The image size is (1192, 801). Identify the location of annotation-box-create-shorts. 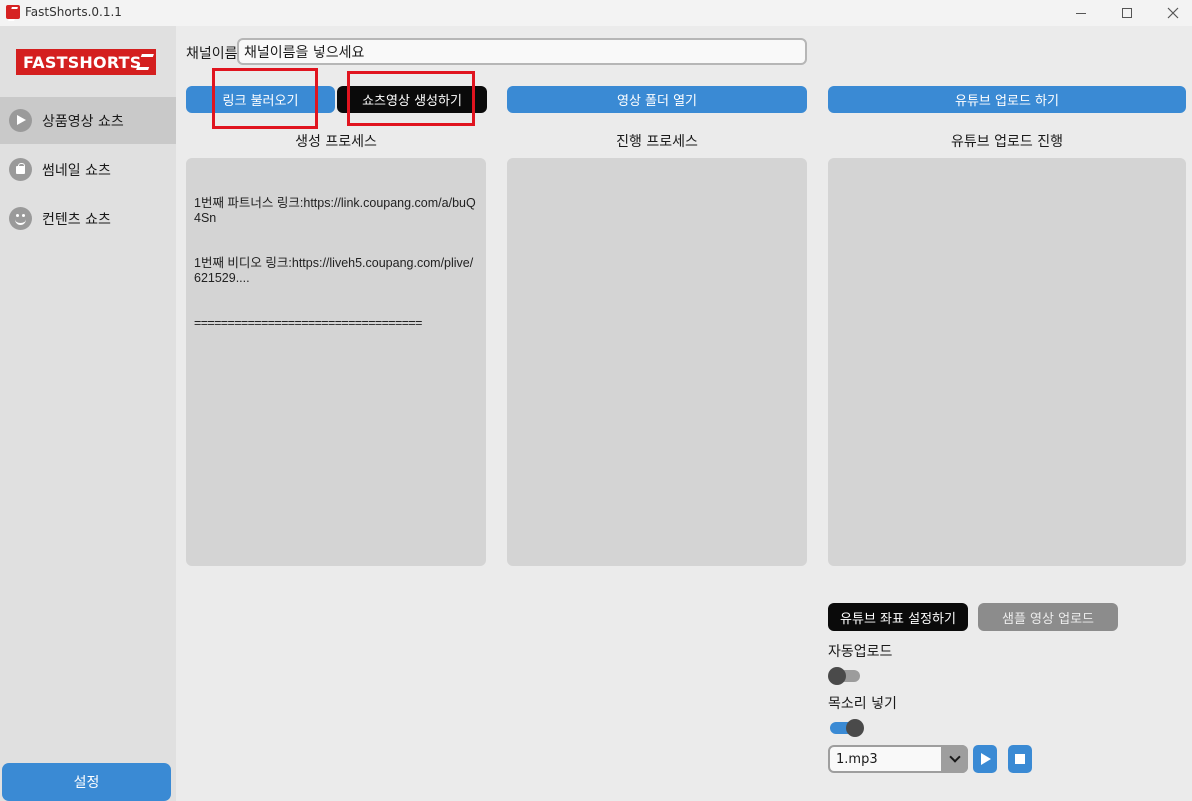
(411, 98).